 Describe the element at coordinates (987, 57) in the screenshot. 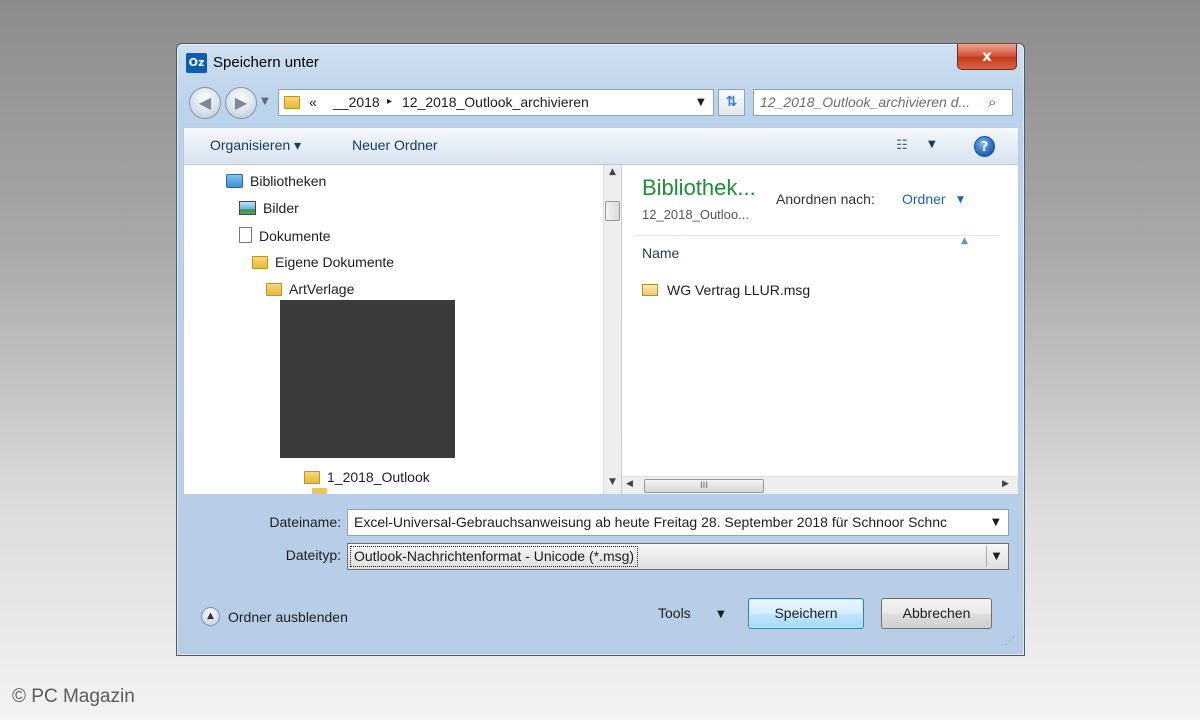

I see `close-button: x` at that location.